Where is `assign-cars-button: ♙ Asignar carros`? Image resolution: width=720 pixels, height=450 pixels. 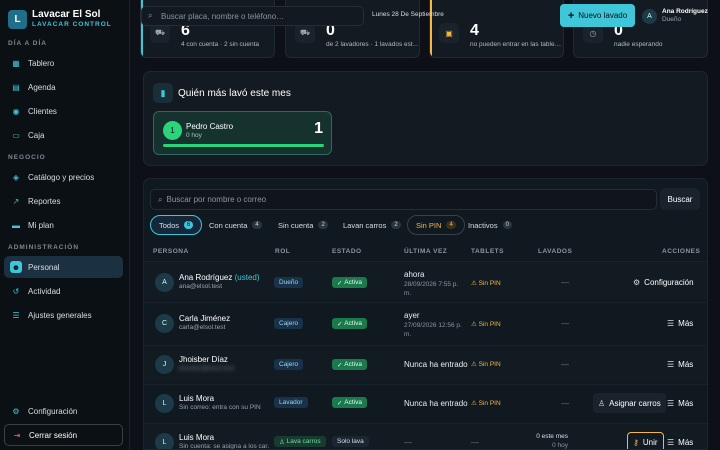
assign-cars-button: ♙ Asignar carros is located at coordinates (629, 403).